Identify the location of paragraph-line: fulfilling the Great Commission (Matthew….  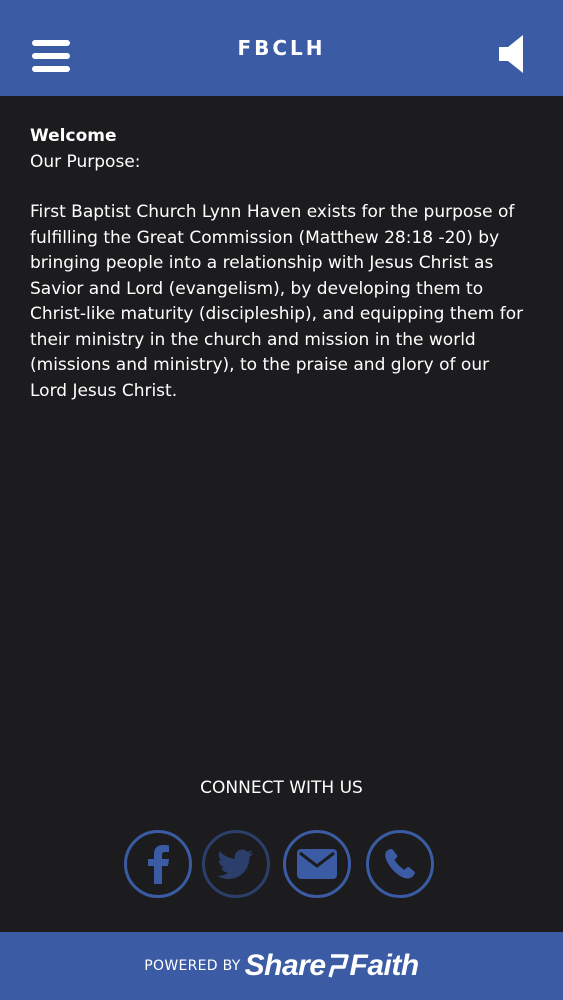
(265, 237).